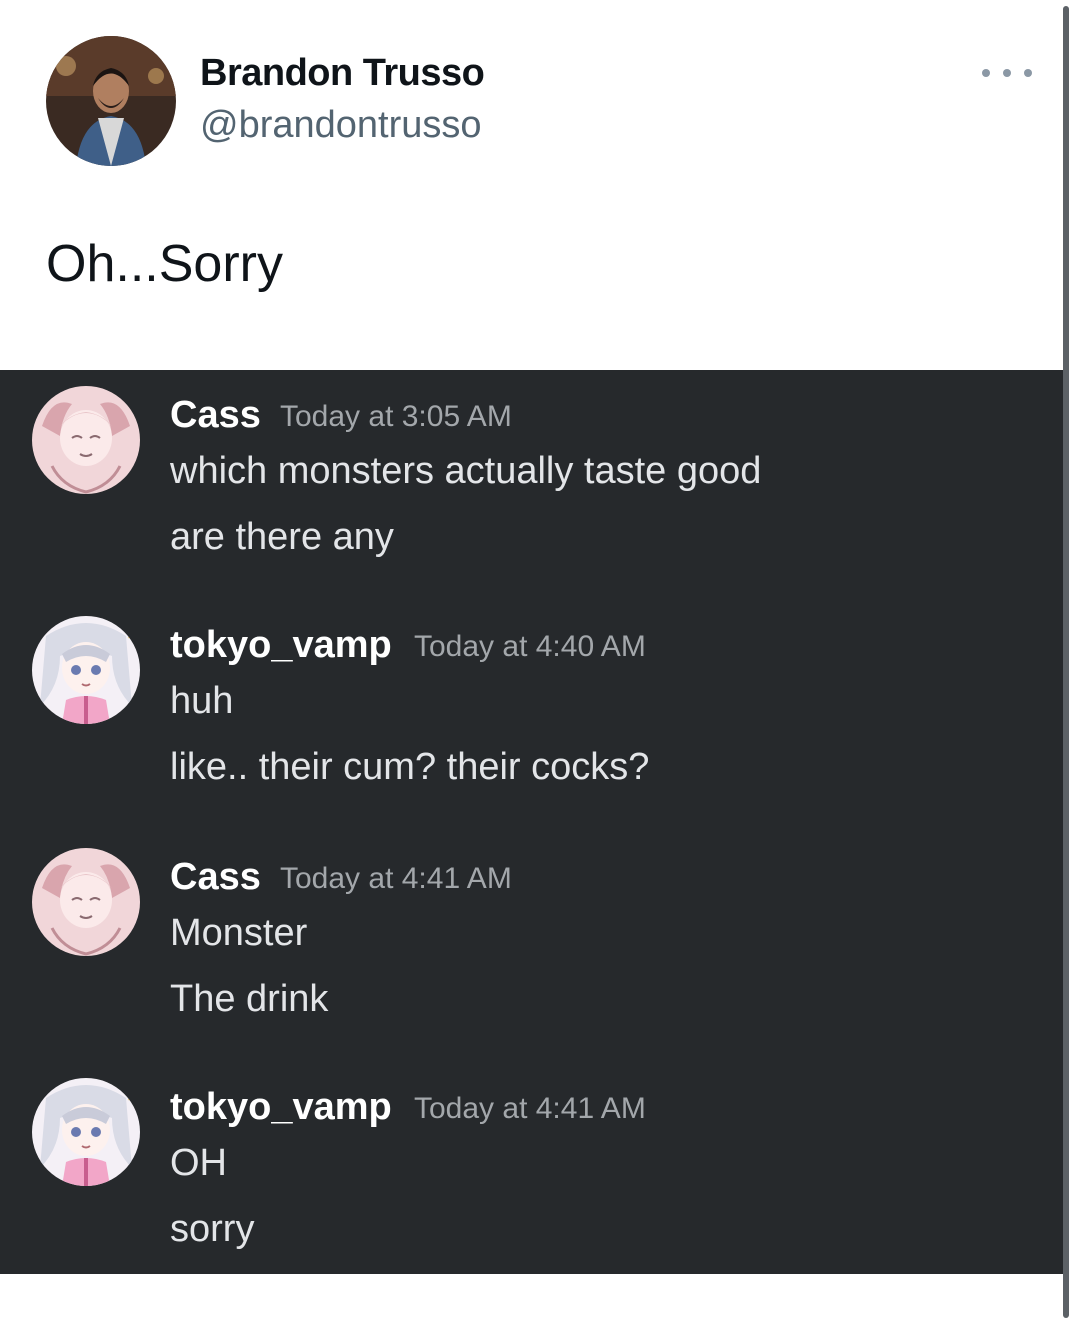 Image resolution: width=1080 pixels, height=1324 pixels. Describe the element at coordinates (396, 416) in the screenshot. I see `timestamp: Today at 3:05 AM` at that location.